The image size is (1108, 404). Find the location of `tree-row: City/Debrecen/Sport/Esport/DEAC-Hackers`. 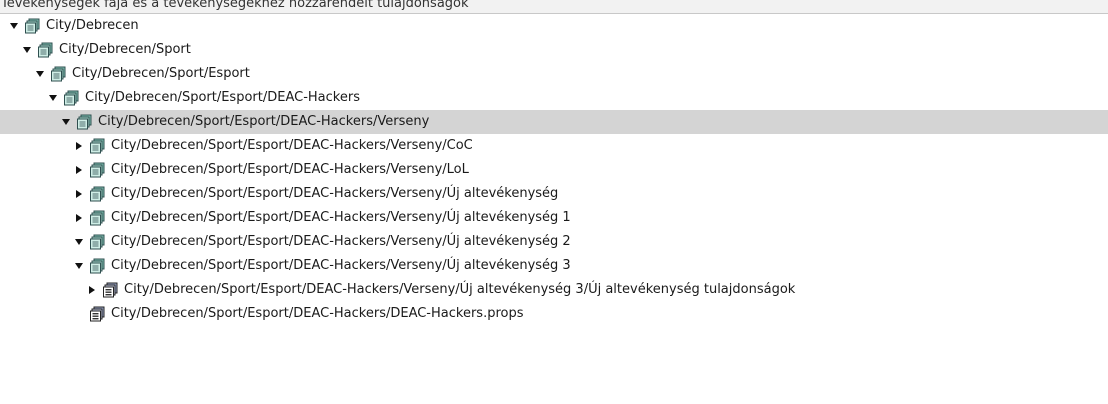

tree-row: City/Debrecen/Sport/Esport/DEAC-Hackers is located at coordinates (554, 98).